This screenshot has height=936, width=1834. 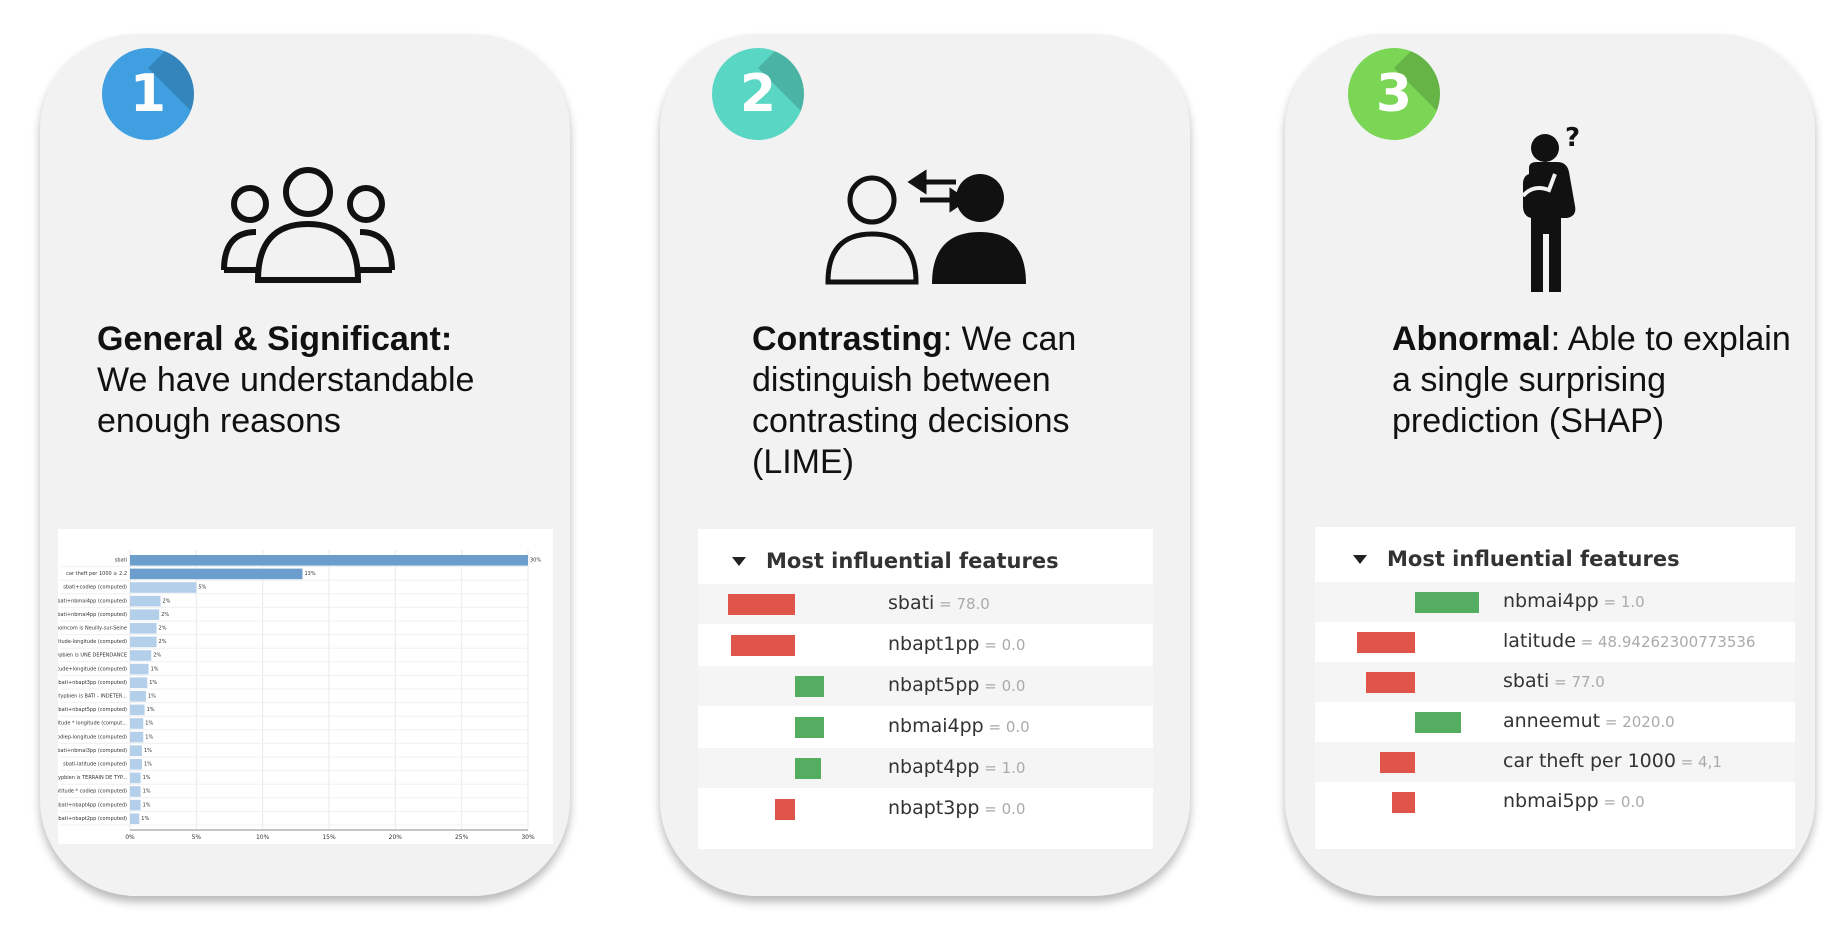 What do you see at coordinates (1551, 801) in the screenshot?
I see `feature-label: nbmai5pp` at bounding box center [1551, 801].